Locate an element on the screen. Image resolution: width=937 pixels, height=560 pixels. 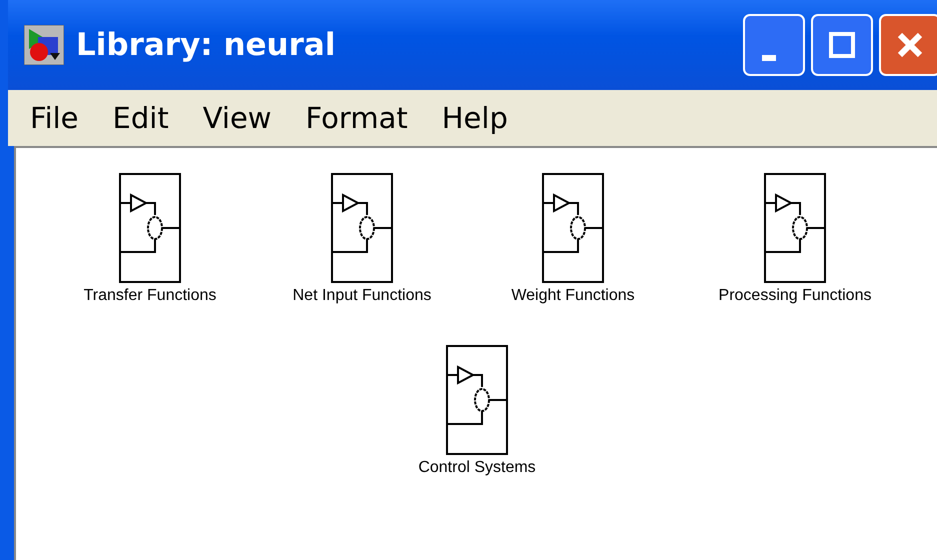
block-label: Net Input Functions is located at coordinates (362, 296).